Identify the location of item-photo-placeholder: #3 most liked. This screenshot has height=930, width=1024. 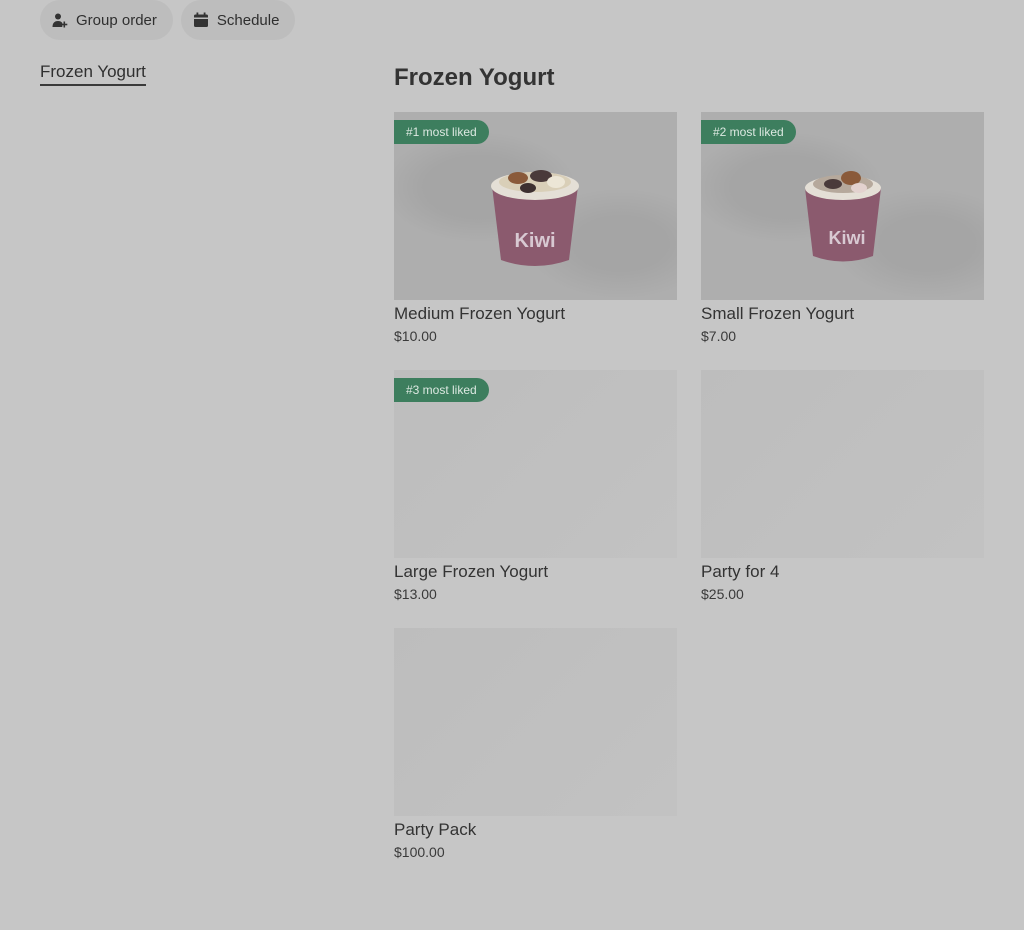
(535, 464).